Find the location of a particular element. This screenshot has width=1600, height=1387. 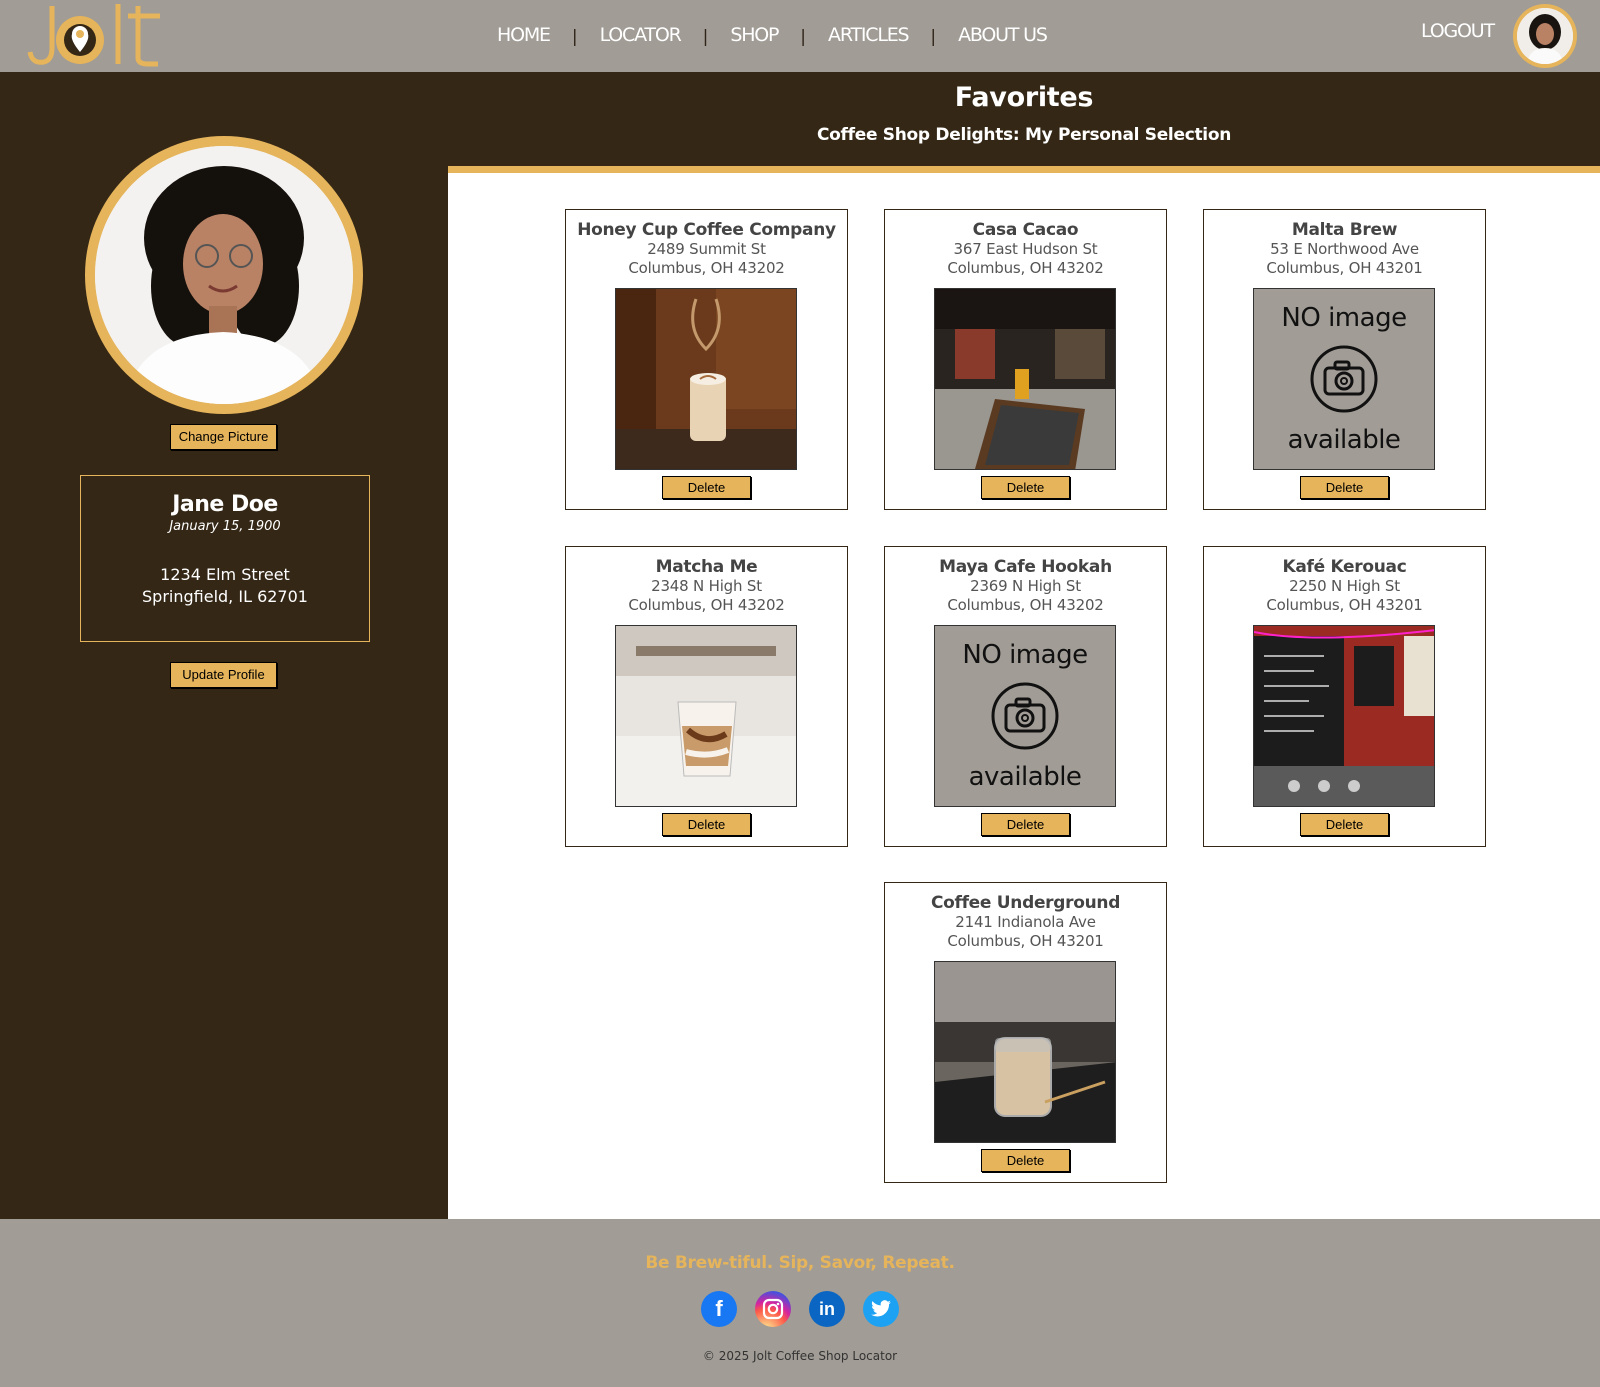

profile-name: Jane Doe is located at coordinates (225, 504).